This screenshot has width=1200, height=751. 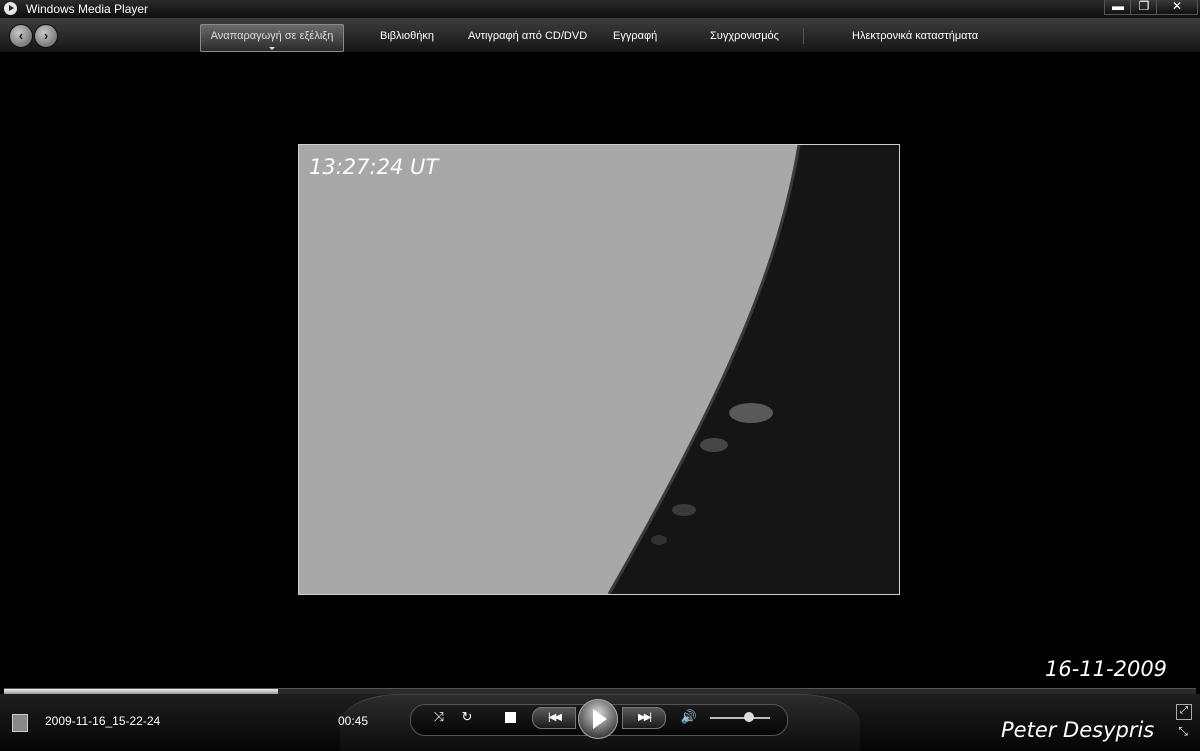 I want to click on tab-burn: Εγγραφή, so click(x=635, y=36).